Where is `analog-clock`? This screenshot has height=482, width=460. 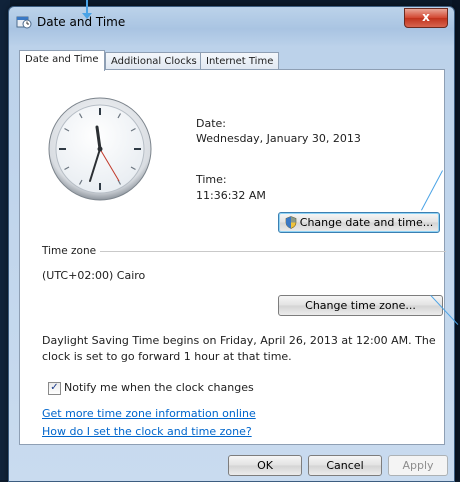
analog-clock is located at coordinates (100, 149).